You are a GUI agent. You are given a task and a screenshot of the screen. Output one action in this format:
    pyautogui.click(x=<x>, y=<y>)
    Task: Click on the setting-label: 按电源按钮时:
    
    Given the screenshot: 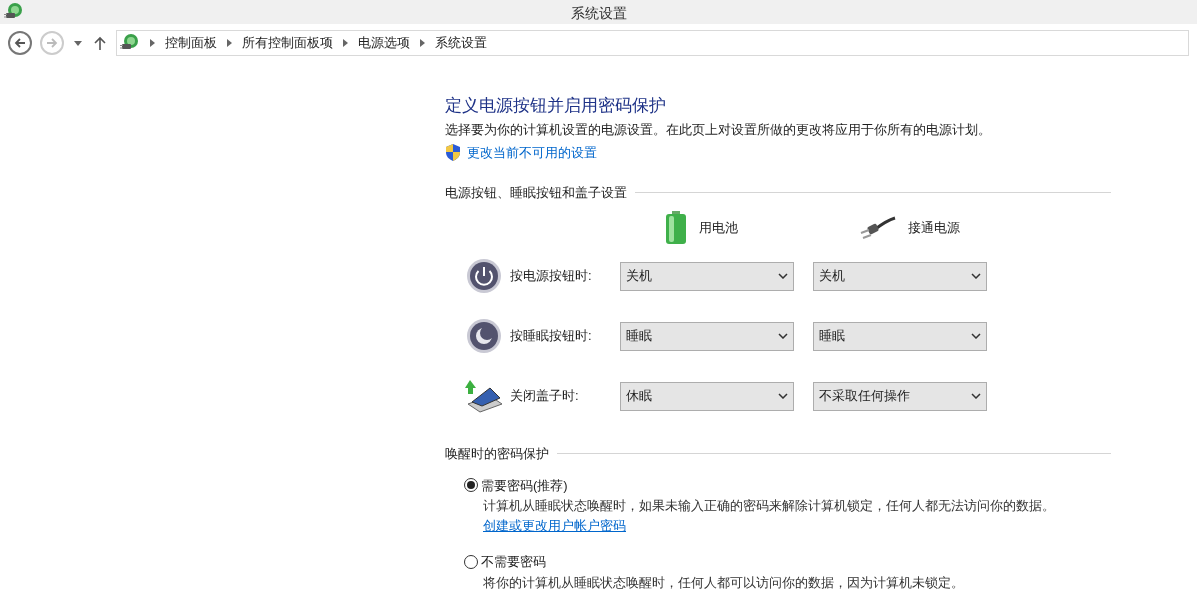 What is the action you would take?
    pyautogui.click(x=551, y=276)
    